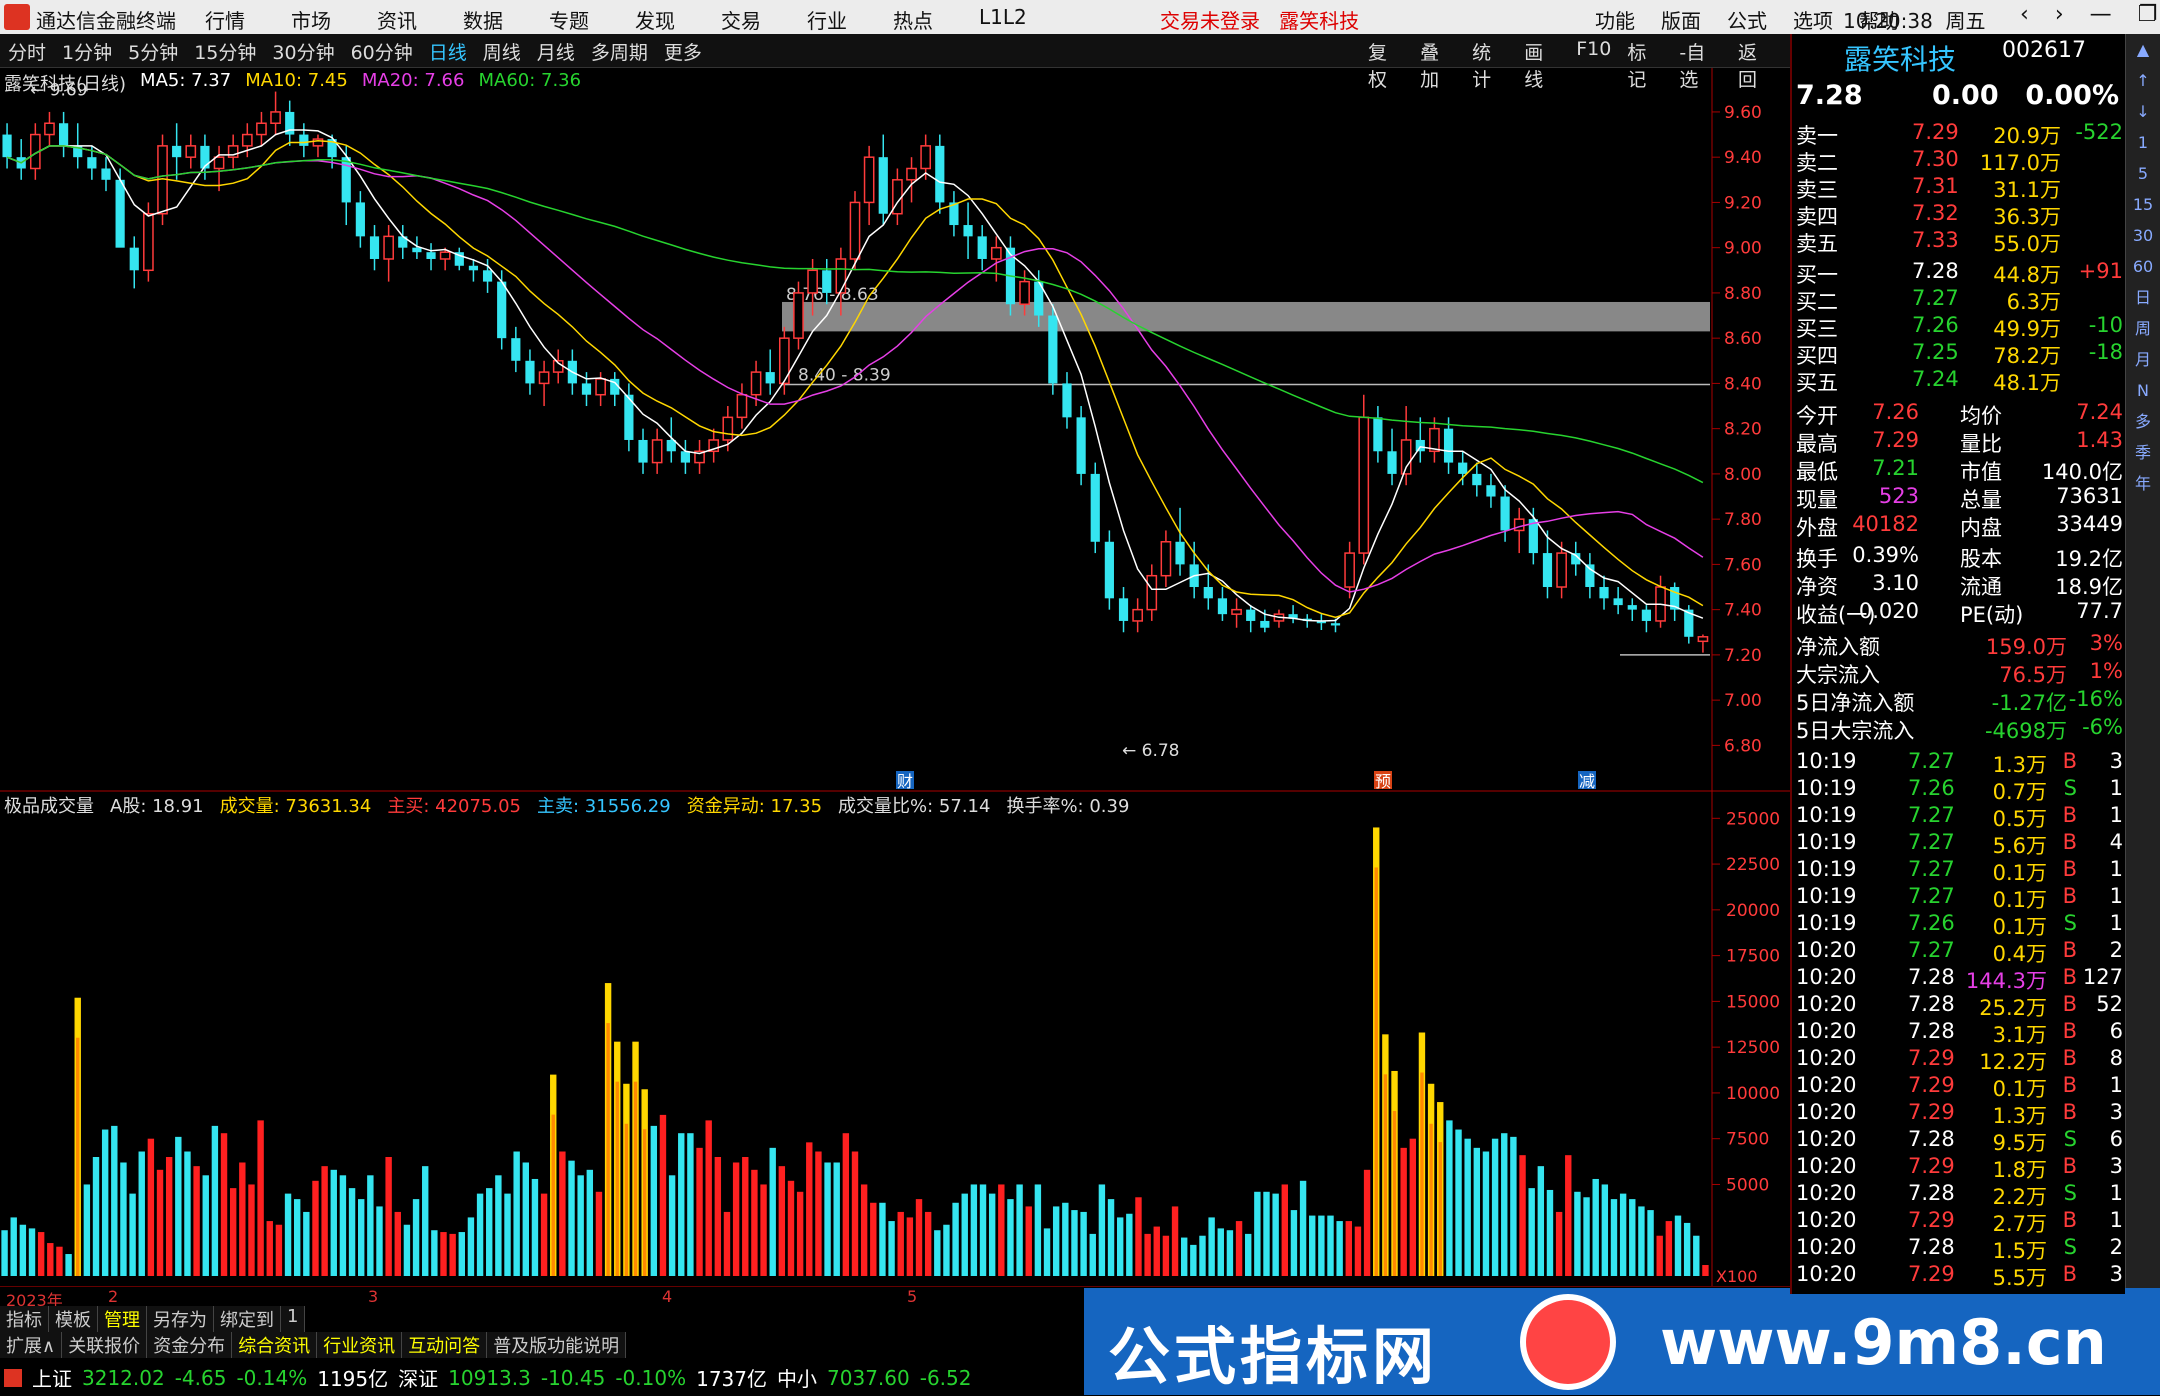  What do you see at coordinates (360, 1345) in the screenshot?
I see `extension-tab: 行业资讯` at bounding box center [360, 1345].